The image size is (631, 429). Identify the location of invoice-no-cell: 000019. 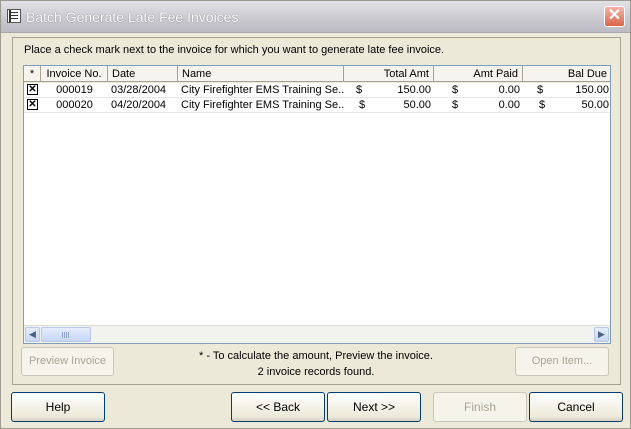
(74, 90).